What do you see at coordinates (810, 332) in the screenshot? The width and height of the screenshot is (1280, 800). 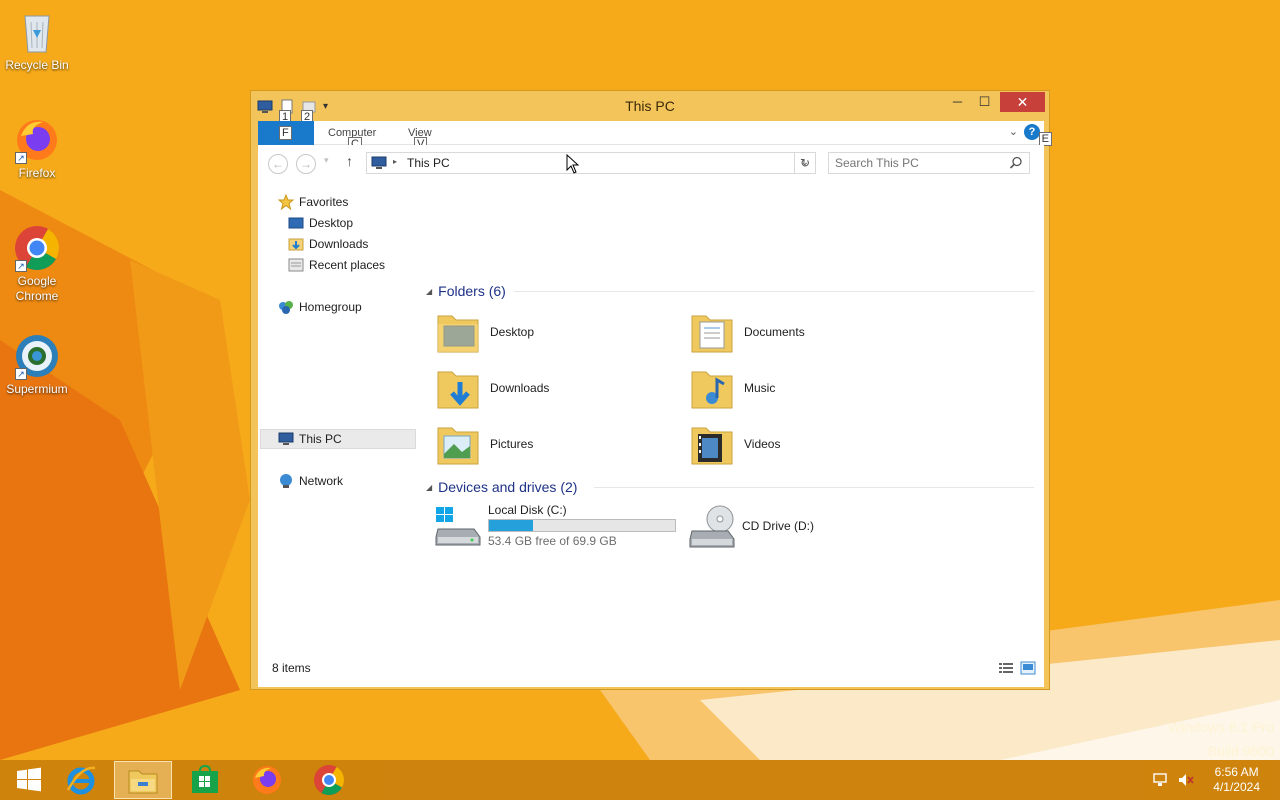 I see `folder-documents: Documents` at bounding box center [810, 332].